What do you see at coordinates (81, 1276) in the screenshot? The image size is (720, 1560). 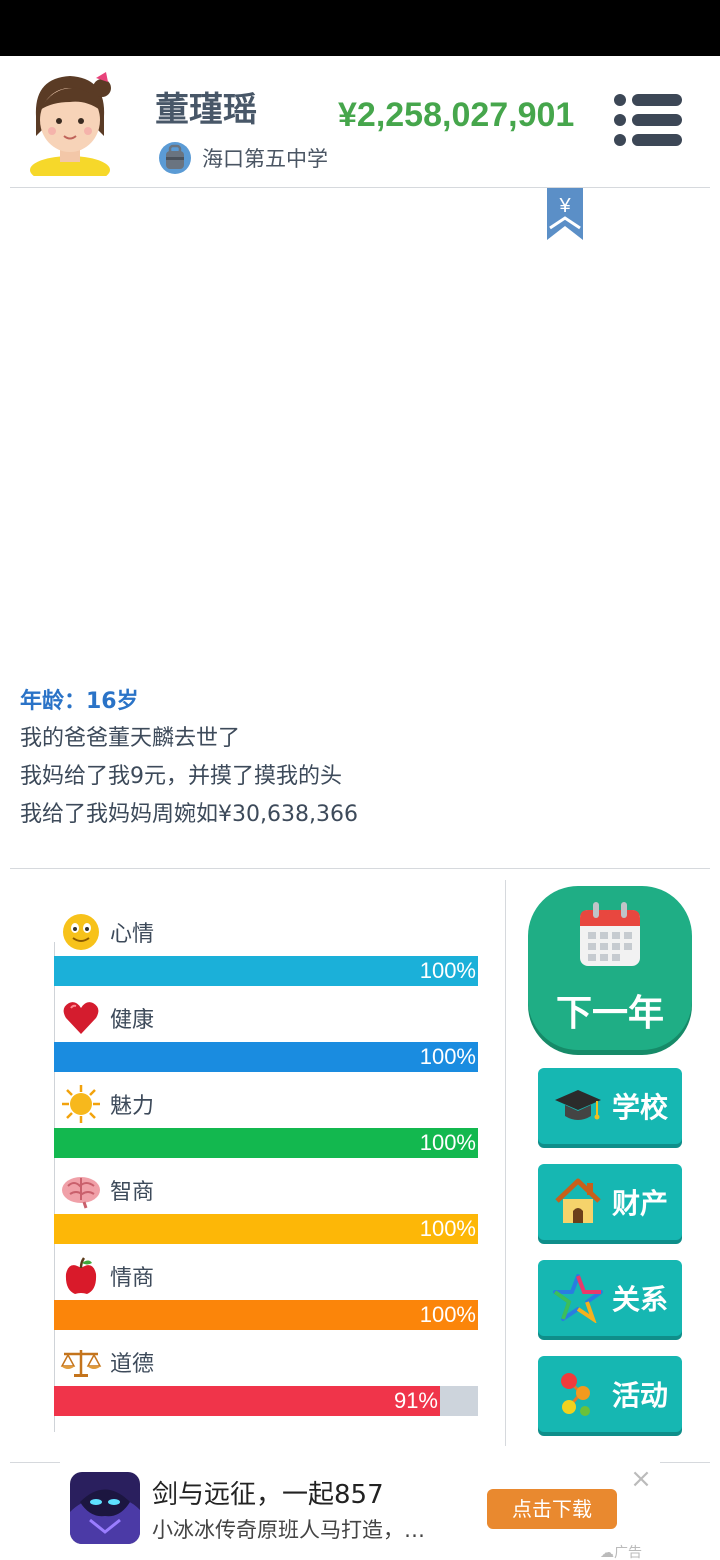 I see `apple-icon` at bounding box center [81, 1276].